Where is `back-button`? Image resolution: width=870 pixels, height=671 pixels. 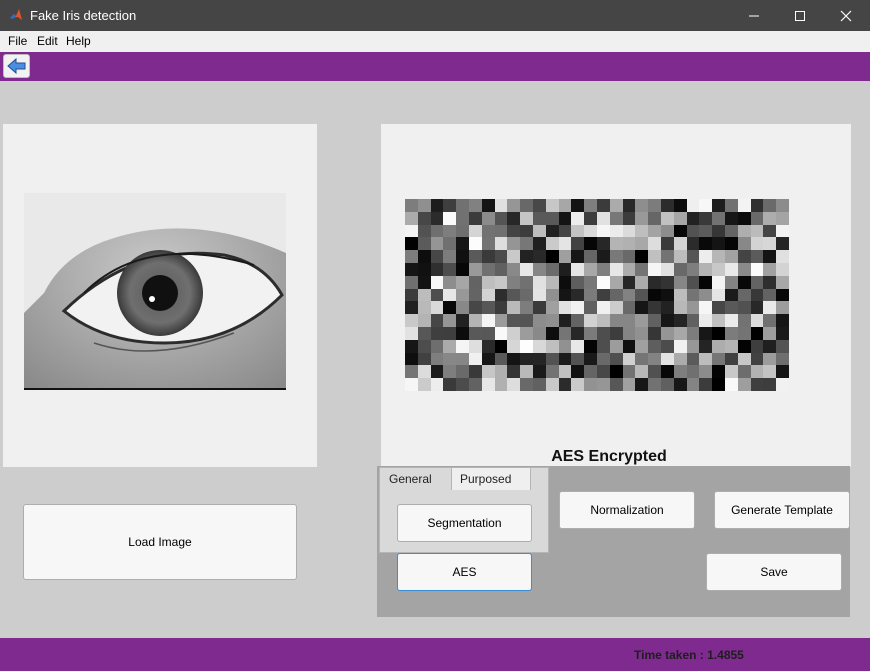 back-button is located at coordinates (16, 66).